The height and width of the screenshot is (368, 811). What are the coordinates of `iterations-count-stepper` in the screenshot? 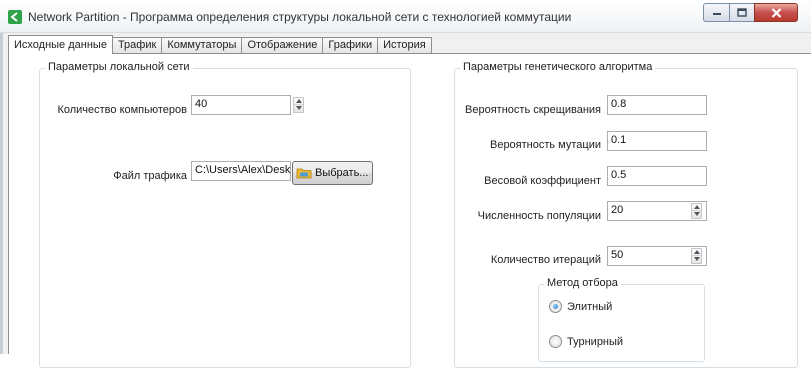 It's located at (696, 256).